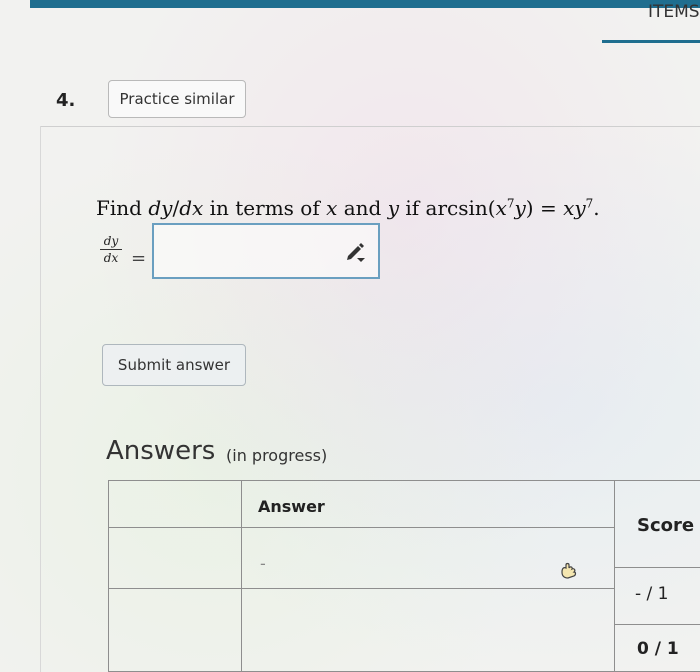  Describe the element at coordinates (111, 258) in the screenshot. I see `lhs-denominator: dx` at that location.